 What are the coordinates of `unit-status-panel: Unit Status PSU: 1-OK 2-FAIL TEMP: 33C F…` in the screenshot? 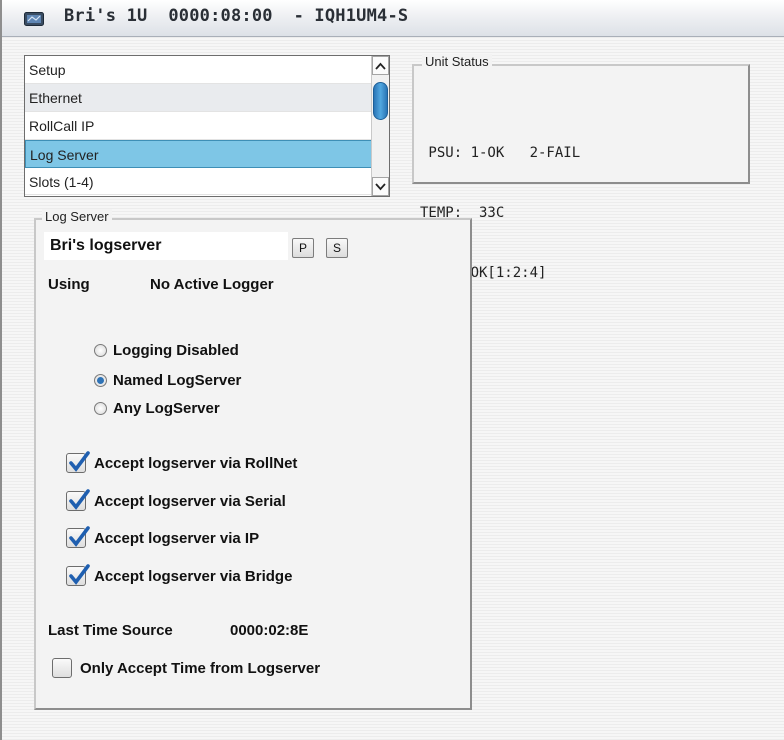 It's located at (581, 167).